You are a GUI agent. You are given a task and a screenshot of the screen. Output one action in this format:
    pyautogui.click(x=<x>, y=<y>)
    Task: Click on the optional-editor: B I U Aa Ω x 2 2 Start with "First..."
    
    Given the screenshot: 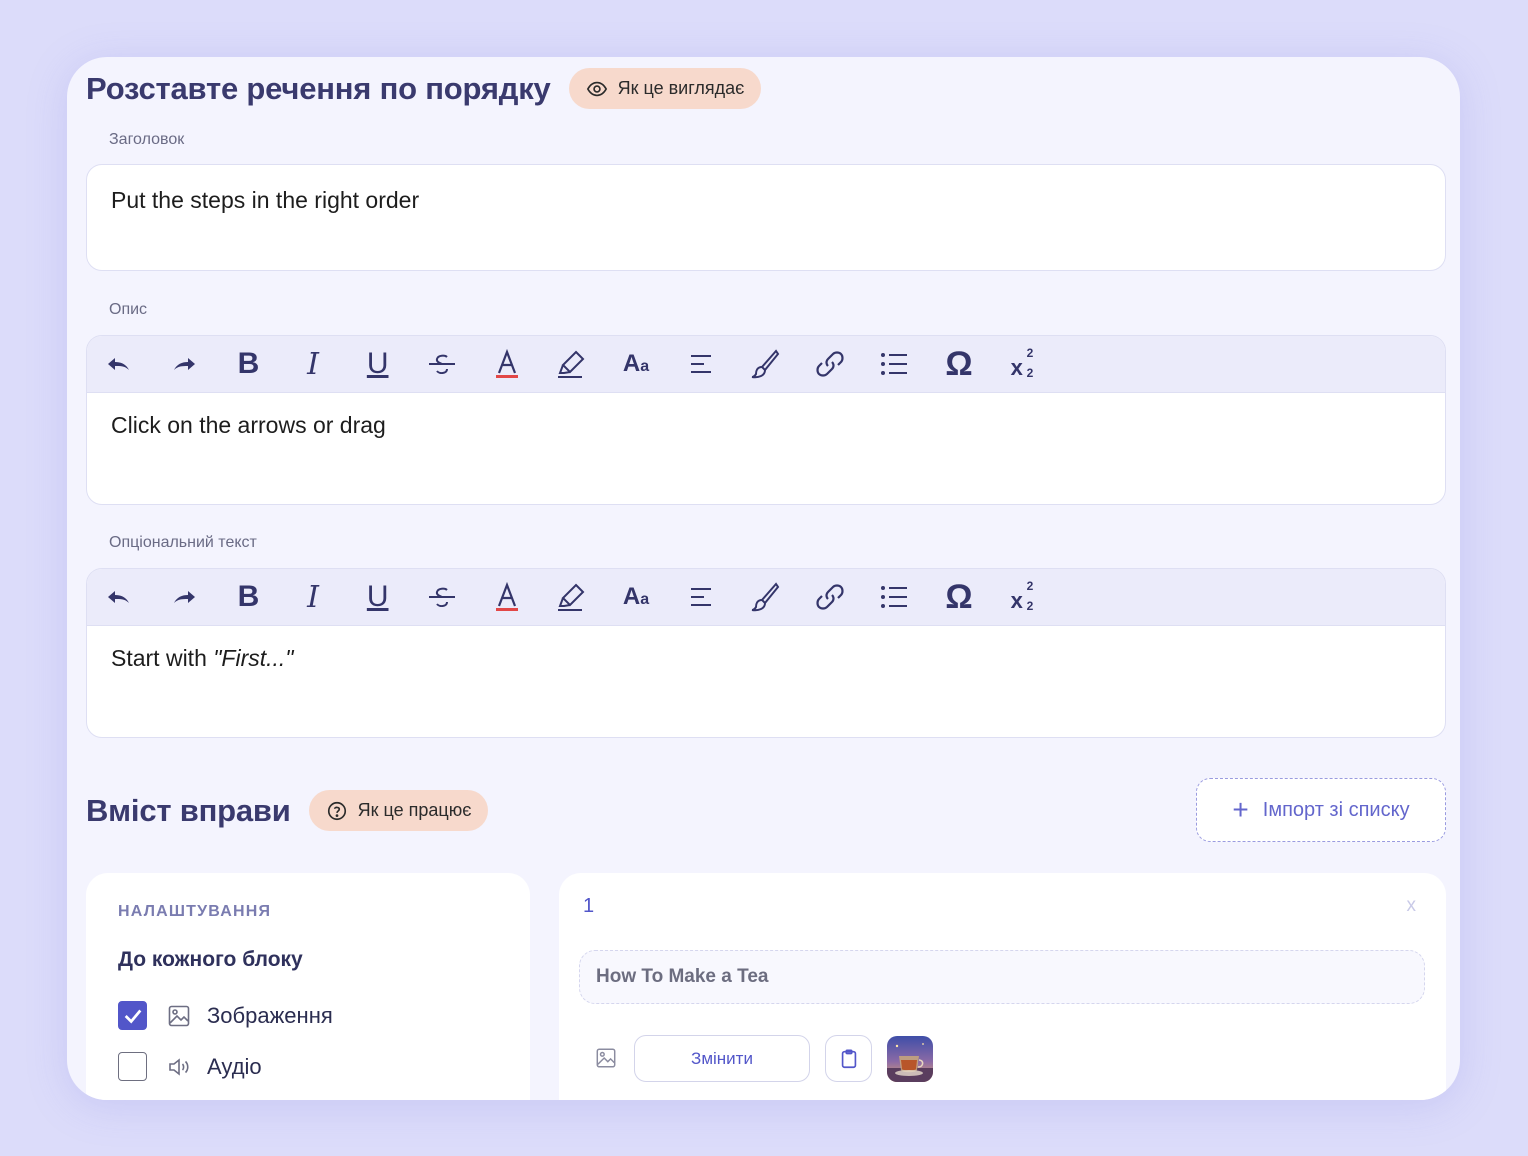 What is the action you would take?
    pyautogui.click(x=766, y=653)
    